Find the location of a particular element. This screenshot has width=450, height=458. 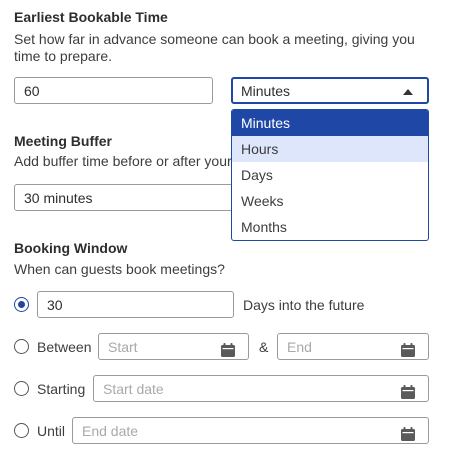

days-suffix: Days into the future is located at coordinates (304, 305).